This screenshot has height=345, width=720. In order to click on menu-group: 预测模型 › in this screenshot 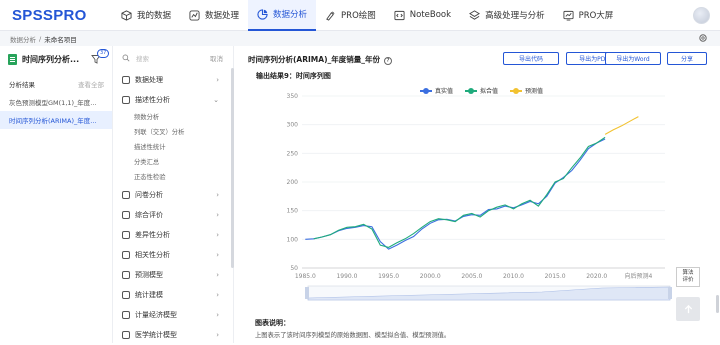, I will do `click(173, 275)`.